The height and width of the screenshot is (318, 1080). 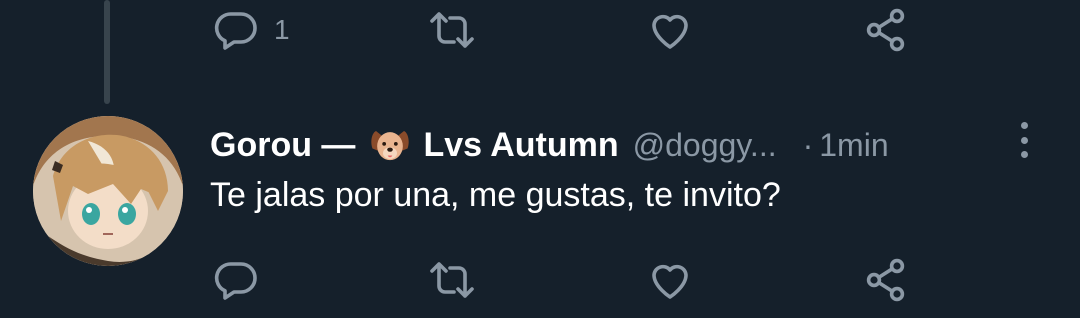 What do you see at coordinates (282, 29) in the screenshot?
I see `reply-count: 1` at bounding box center [282, 29].